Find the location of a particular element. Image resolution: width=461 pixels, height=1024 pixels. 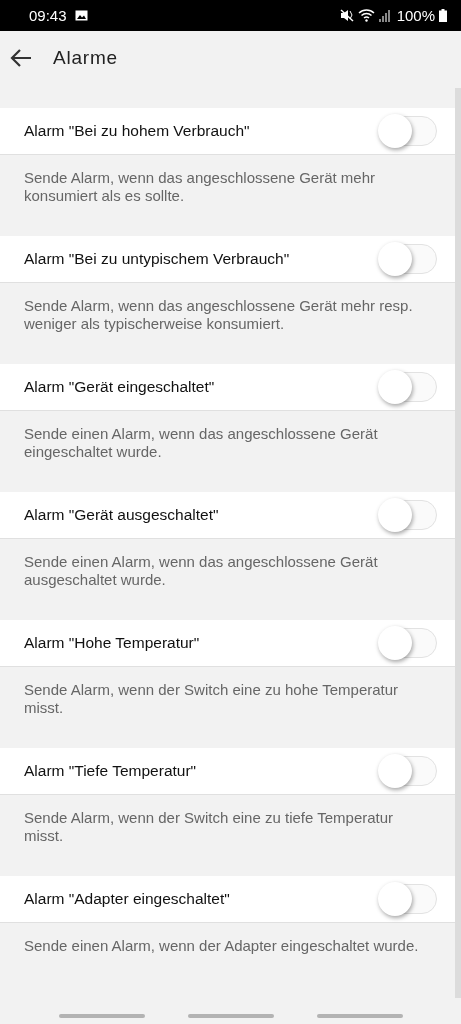

battery-level: 100% is located at coordinates (415, 15).